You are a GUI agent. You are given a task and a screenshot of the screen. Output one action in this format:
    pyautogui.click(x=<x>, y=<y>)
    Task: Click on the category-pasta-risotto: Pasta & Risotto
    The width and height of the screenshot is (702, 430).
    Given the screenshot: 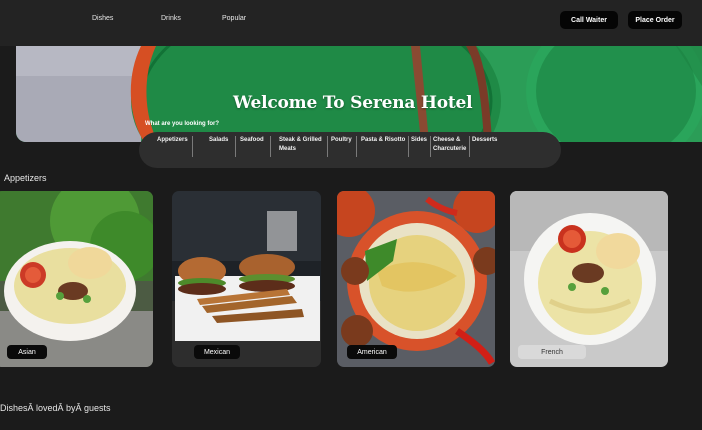 What is the action you would take?
    pyautogui.click(x=383, y=140)
    